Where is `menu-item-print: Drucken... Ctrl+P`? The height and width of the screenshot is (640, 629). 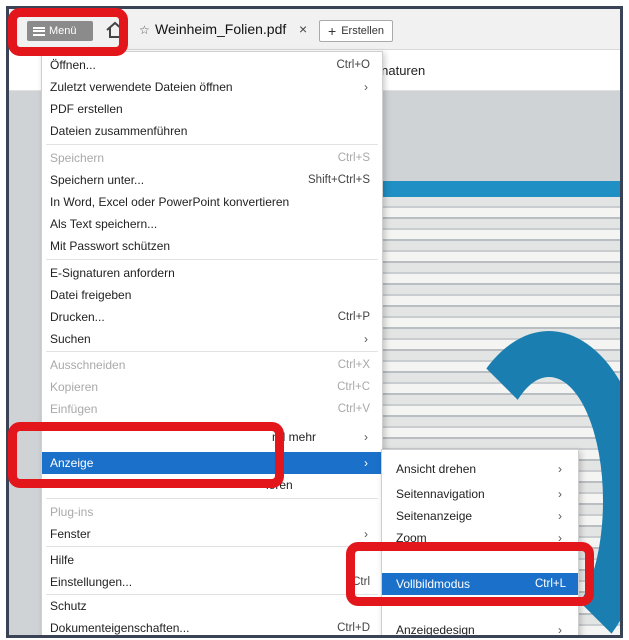
menu-item-print: Drucken... Ctrl+P is located at coordinates (212, 317).